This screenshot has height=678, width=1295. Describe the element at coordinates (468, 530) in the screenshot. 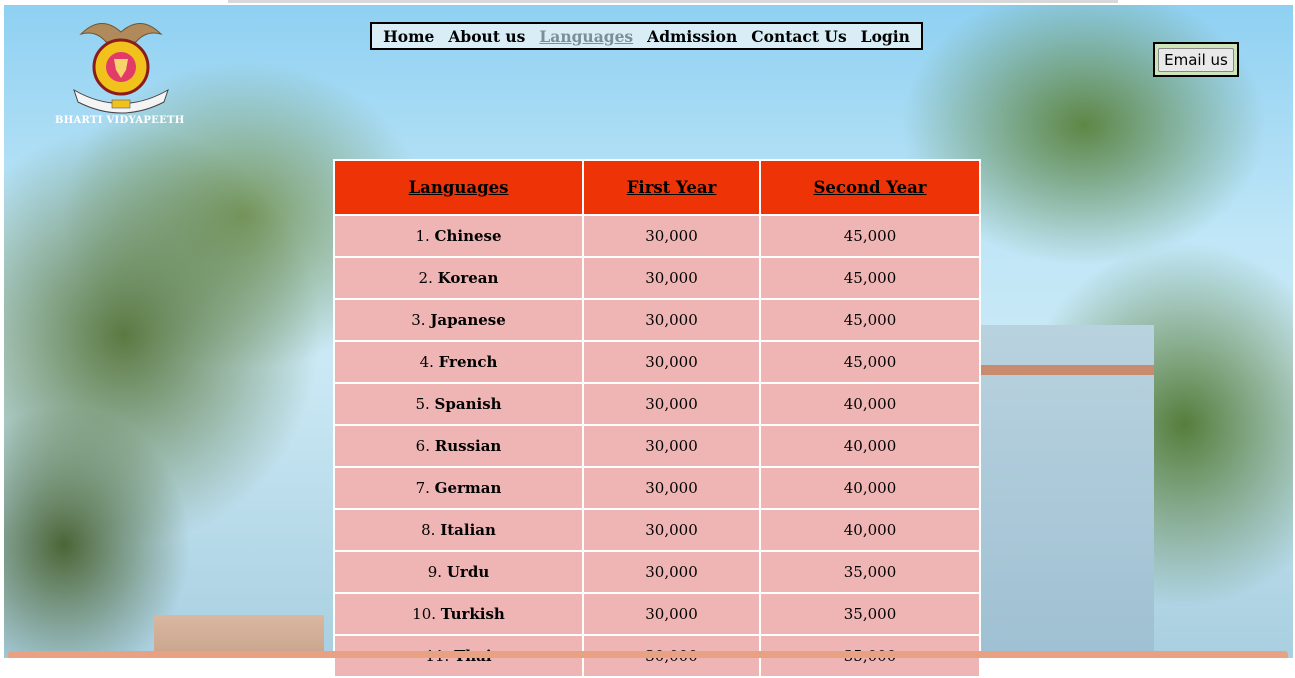

I see `language-name: Italian` at that location.